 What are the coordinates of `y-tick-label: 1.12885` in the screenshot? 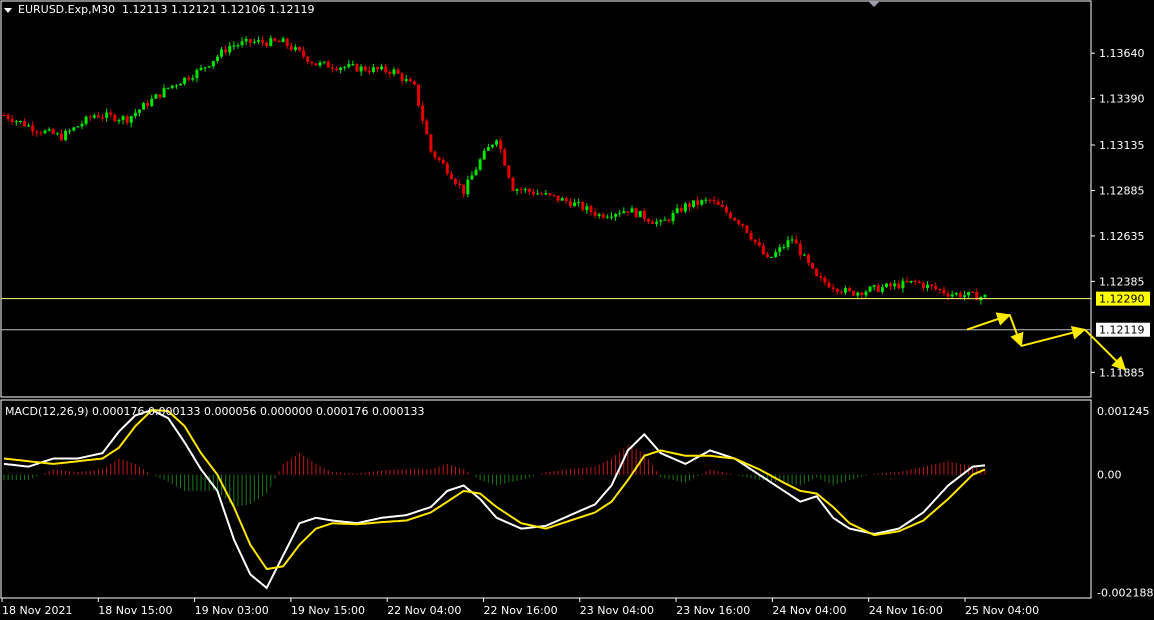 It's located at (1122, 190).